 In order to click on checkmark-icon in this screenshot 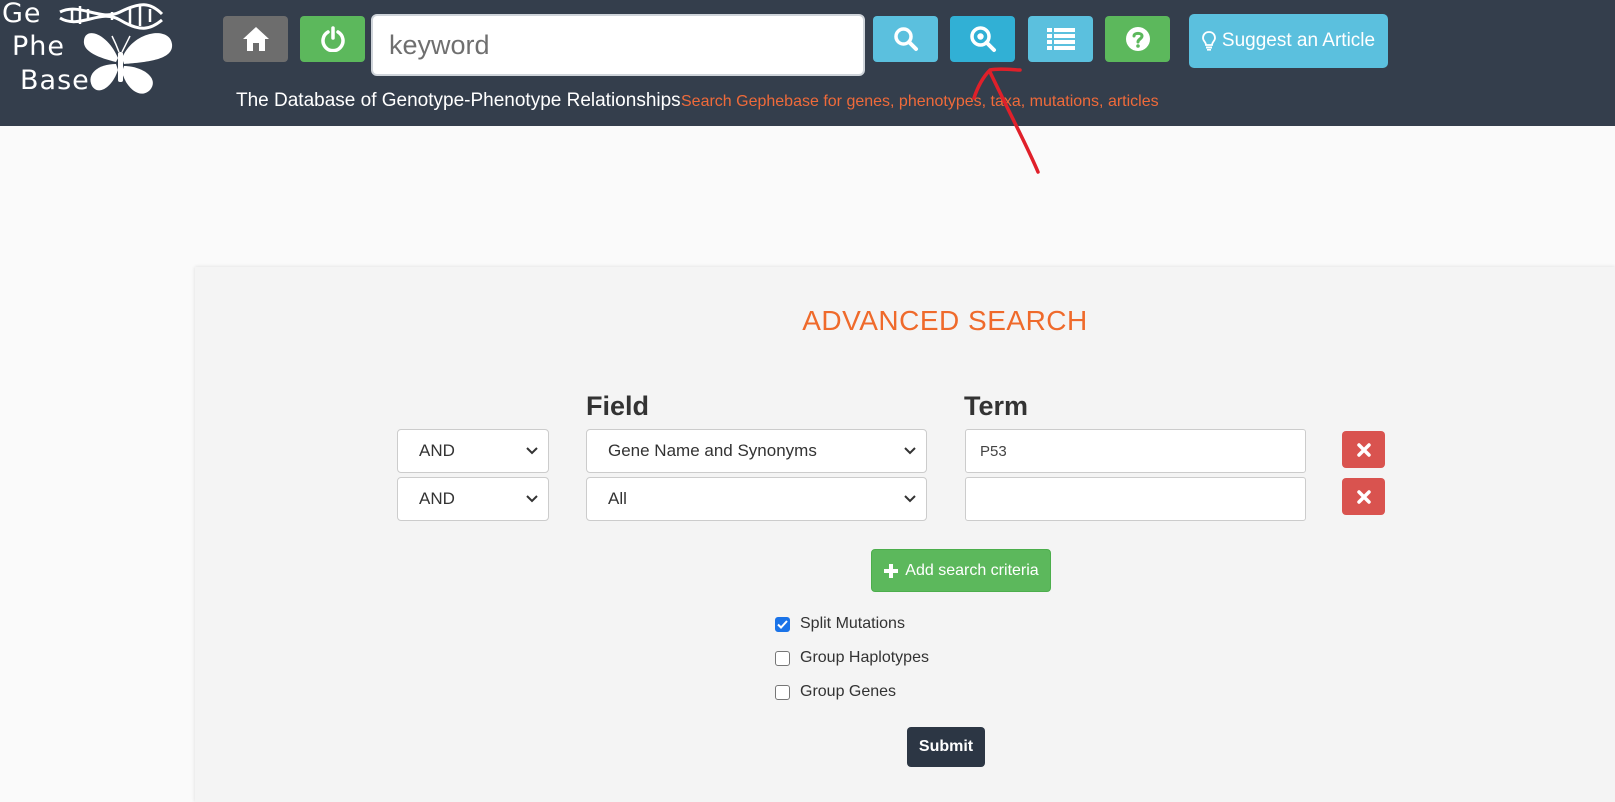, I will do `click(782, 624)`.